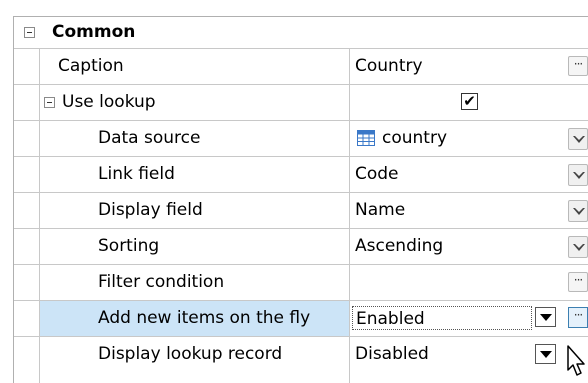  I want to click on property-name-cell: Data source, so click(195, 138).